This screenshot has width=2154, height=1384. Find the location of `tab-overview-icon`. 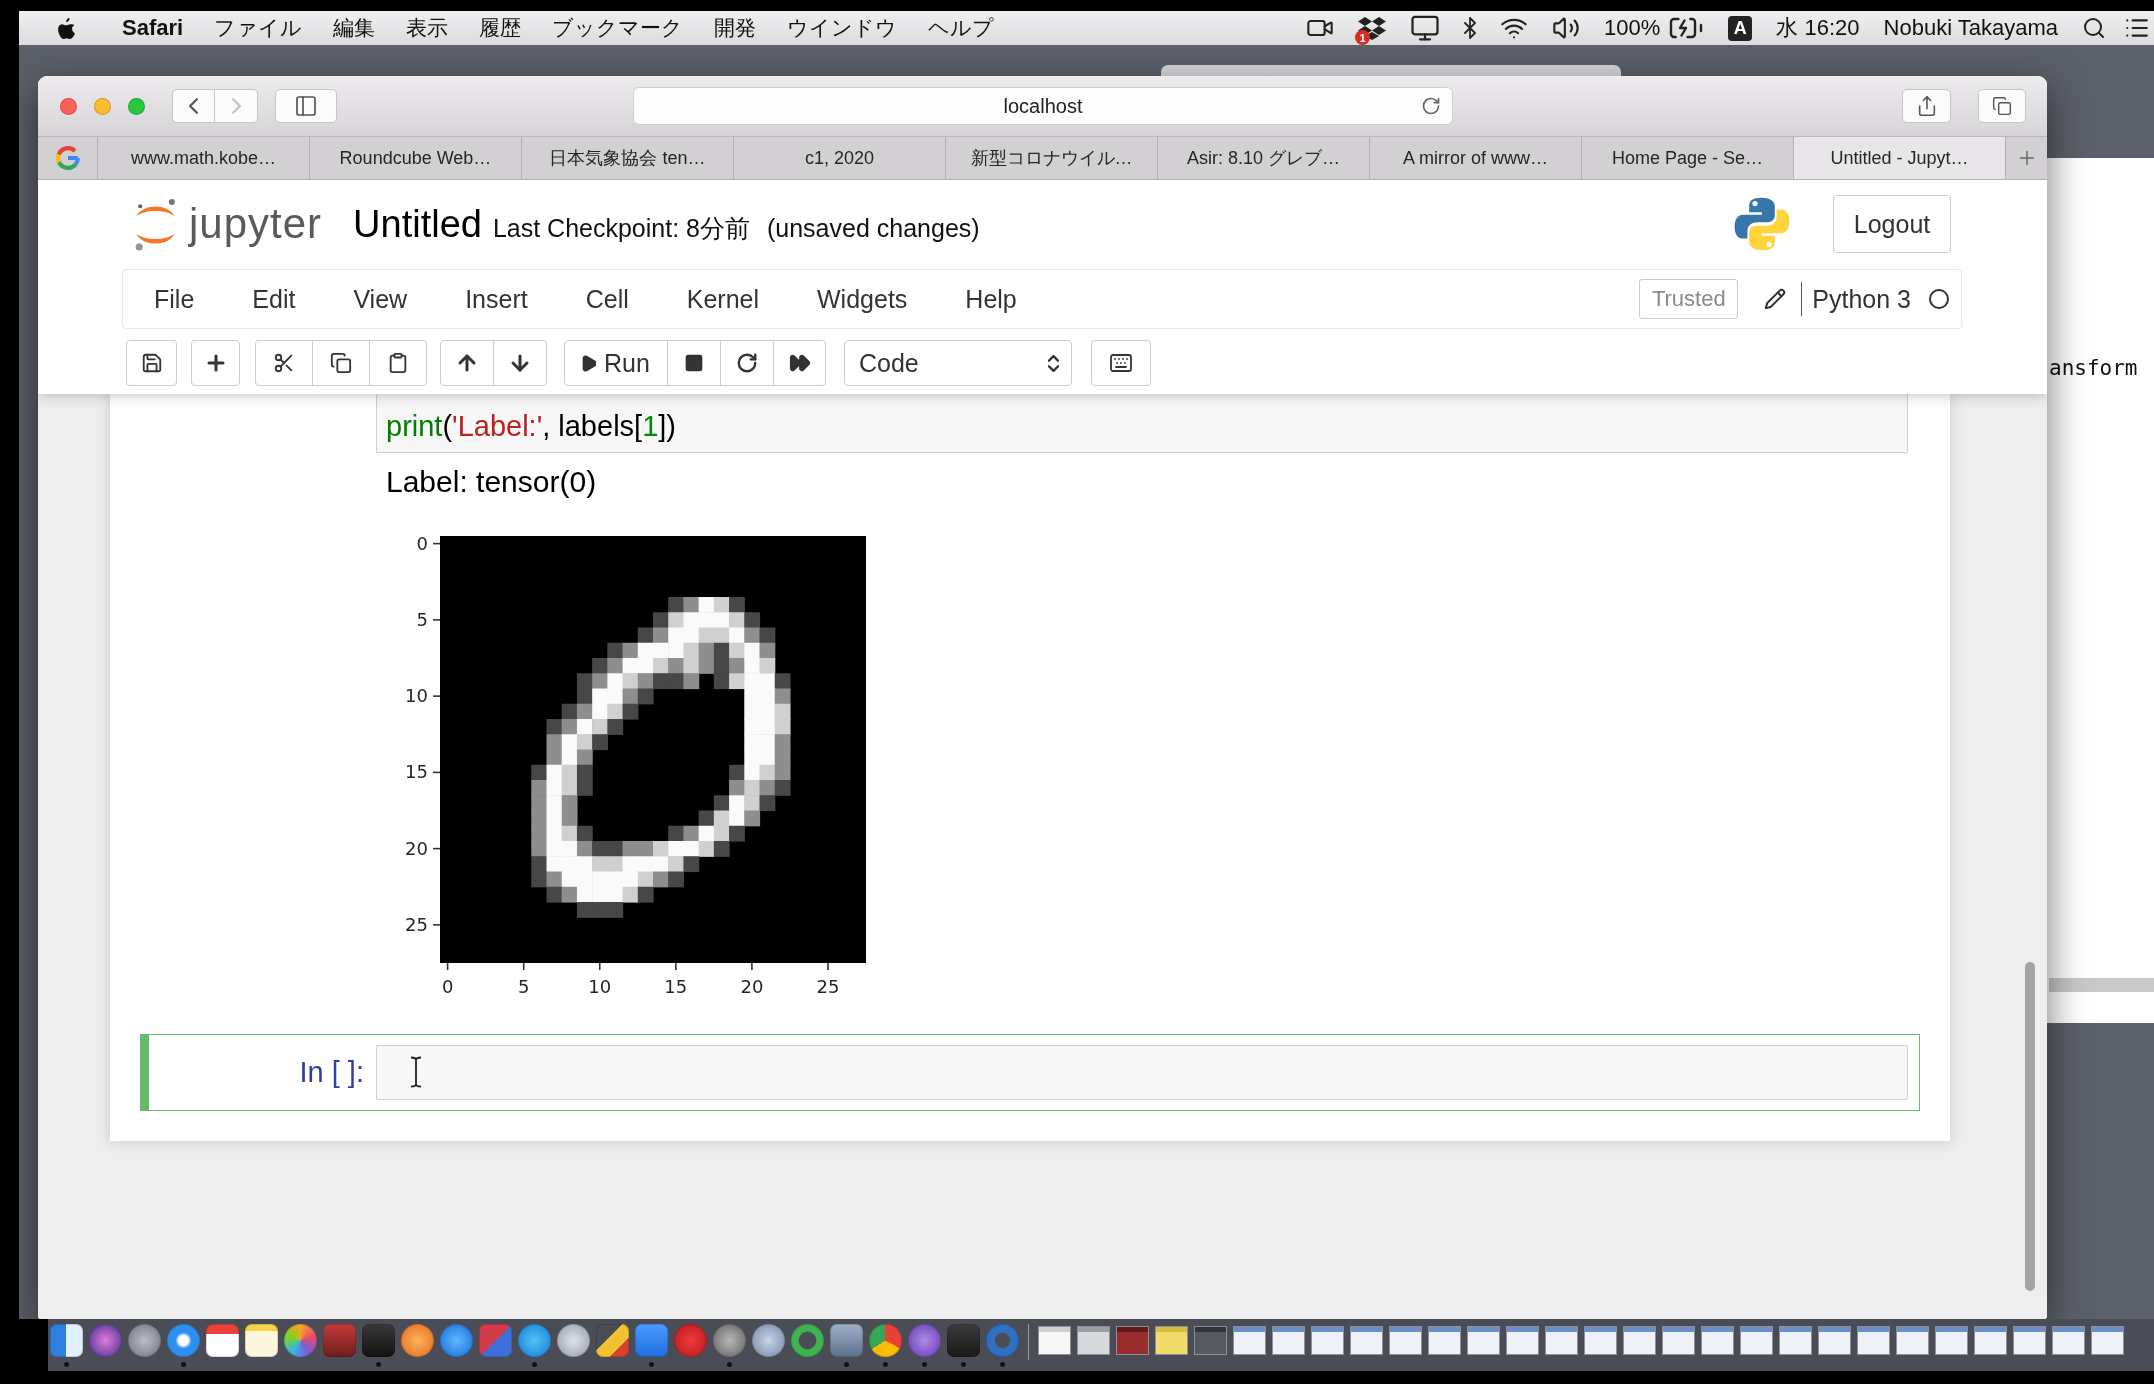

tab-overview-icon is located at coordinates (2002, 106).